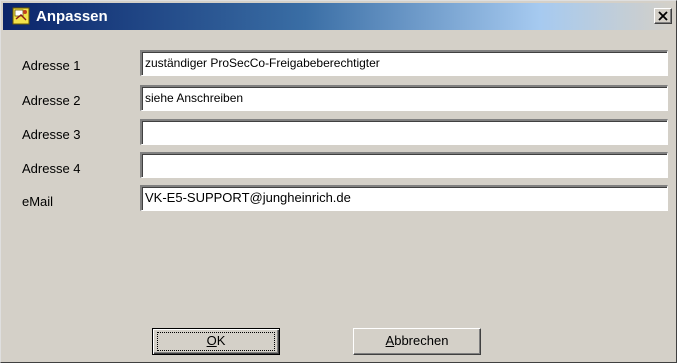  Describe the element at coordinates (421, 340) in the screenshot. I see `cancel-label-rest: bbrechen` at that location.